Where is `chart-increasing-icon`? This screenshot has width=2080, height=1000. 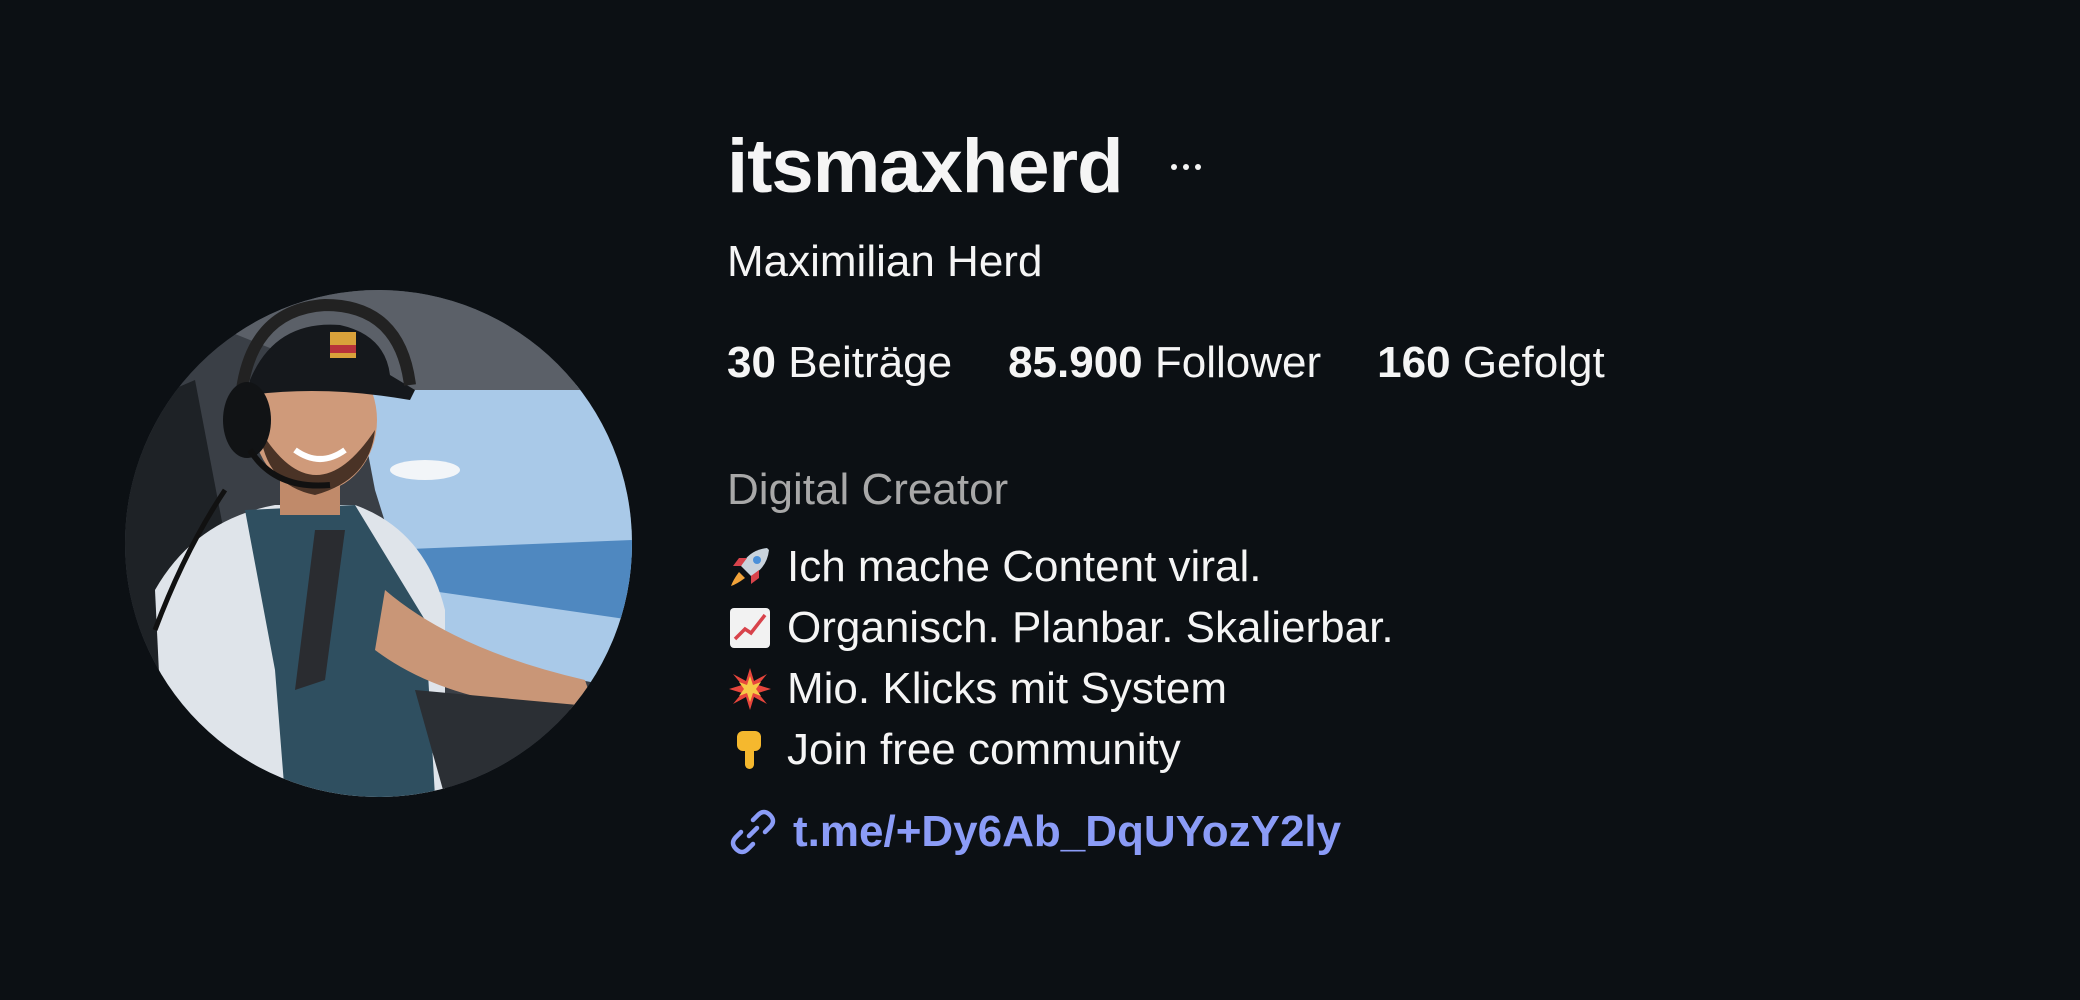 chart-increasing-icon is located at coordinates (750, 628).